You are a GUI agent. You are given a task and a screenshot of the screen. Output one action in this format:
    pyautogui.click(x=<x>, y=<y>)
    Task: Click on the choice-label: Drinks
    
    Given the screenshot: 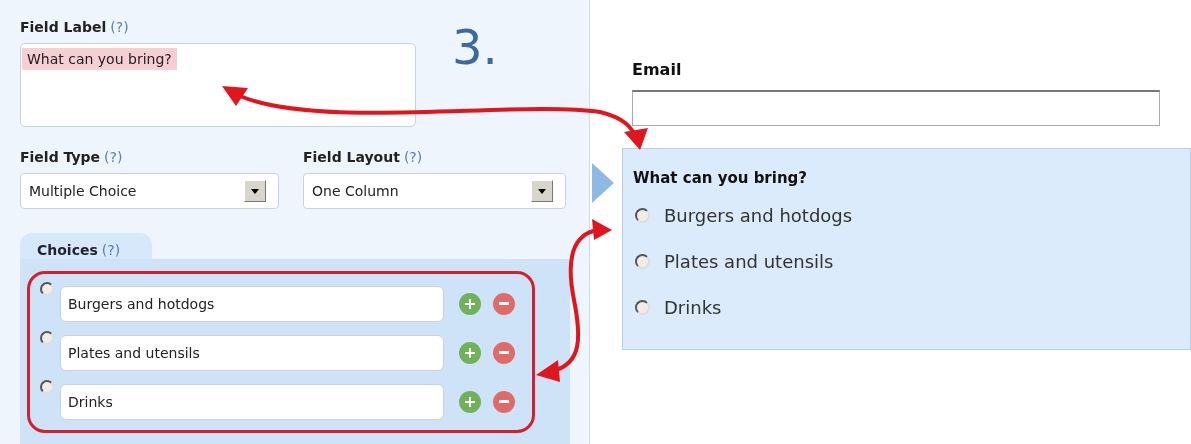 What is the action you would take?
    pyautogui.click(x=693, y=307)
    